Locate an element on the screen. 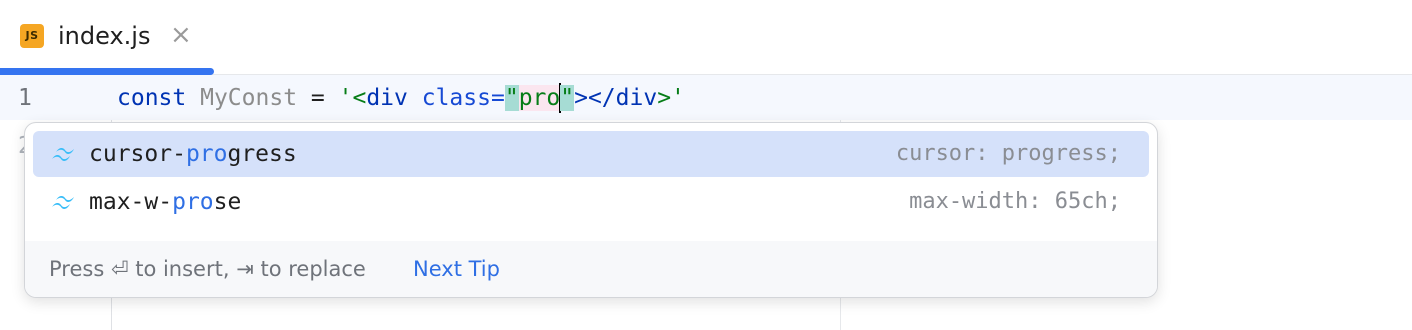  identifier: MyConst is located at coordinates (249, 98).